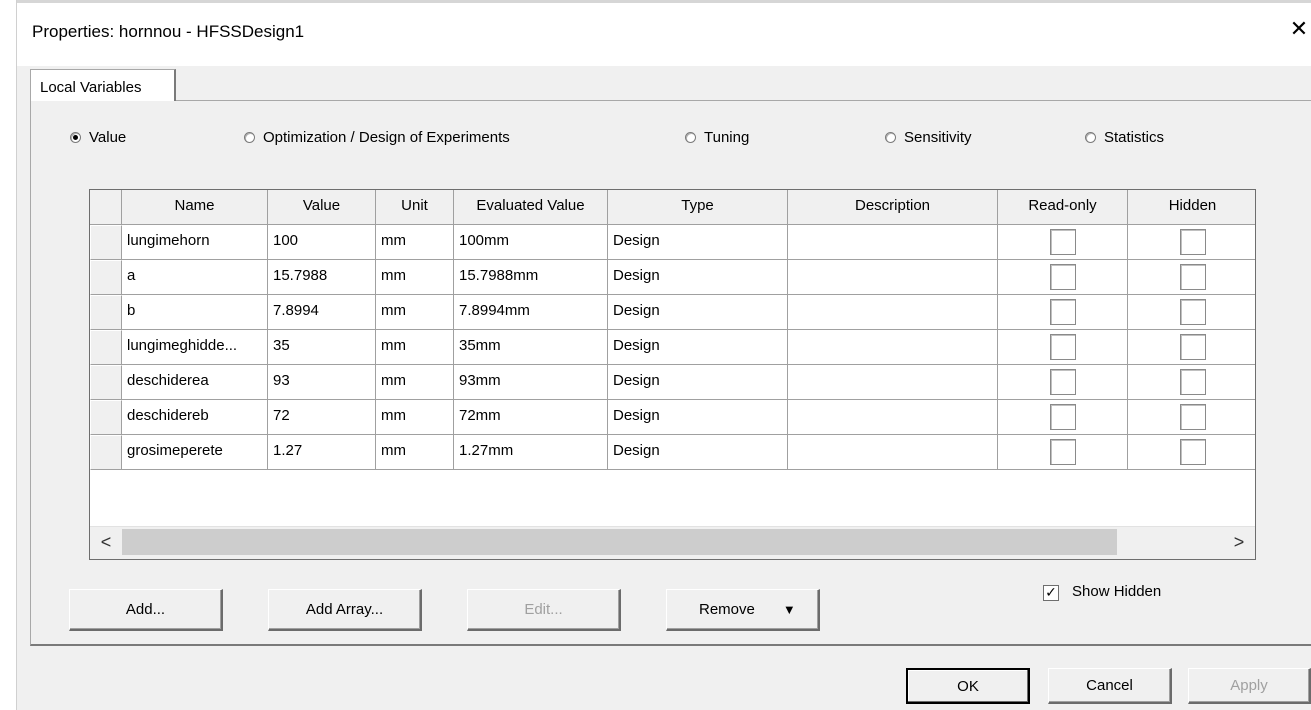  What do you see at coordinates (8, 355) in the screenshot?
I see `window-left-edge` at bounding box center [8, 355].